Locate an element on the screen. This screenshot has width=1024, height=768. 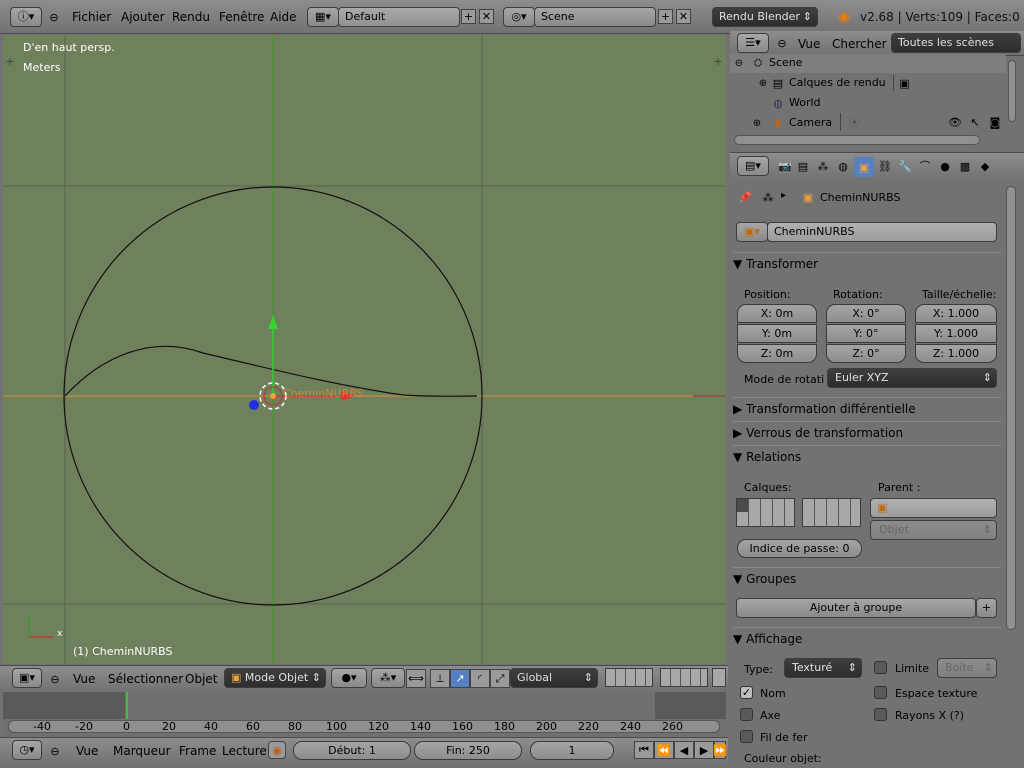
rotation-x-field: X: 0° is located at coordinates (866, 313).